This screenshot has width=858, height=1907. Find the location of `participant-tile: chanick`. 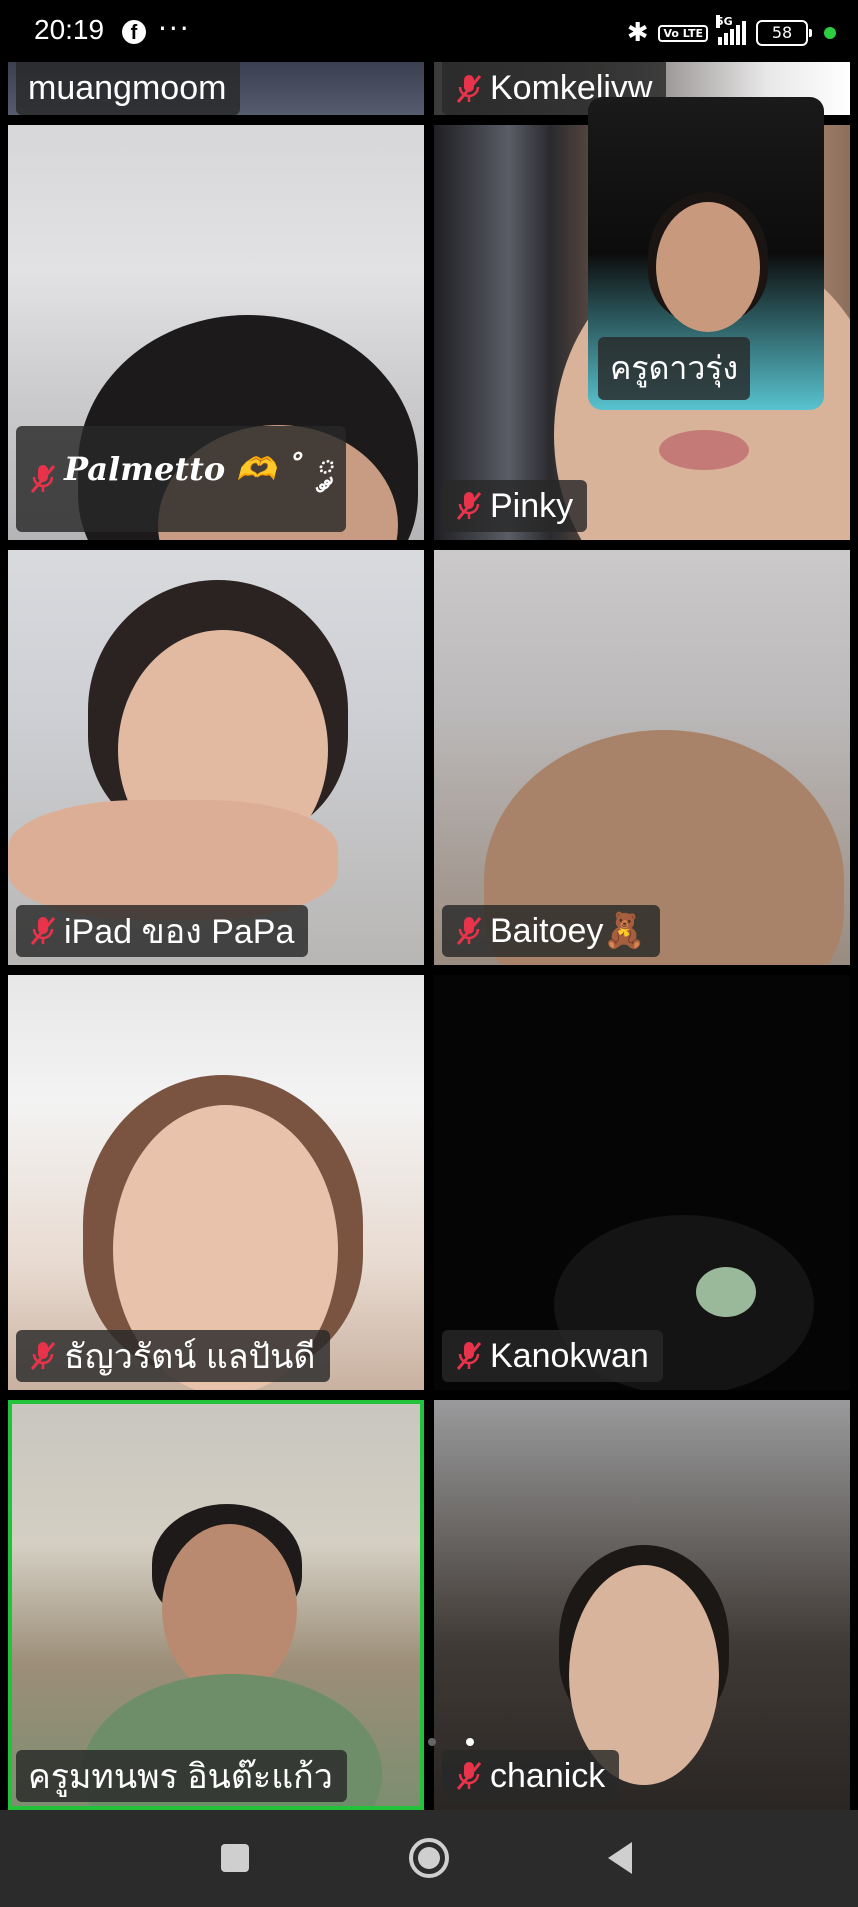

participant-tile: chanick is located at coordinates (642, 1605).